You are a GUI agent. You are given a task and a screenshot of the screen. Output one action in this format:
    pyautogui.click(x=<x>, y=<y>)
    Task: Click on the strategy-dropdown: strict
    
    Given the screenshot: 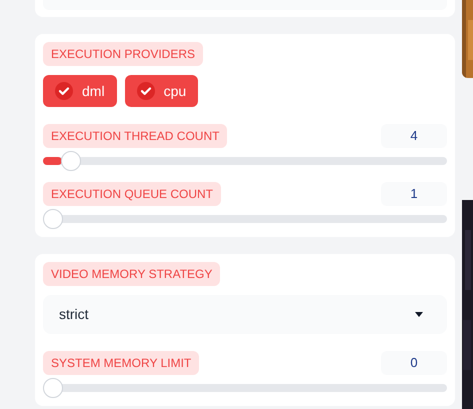 What is the action you would take?
    pyautogui.click(x=245, y=314)
    